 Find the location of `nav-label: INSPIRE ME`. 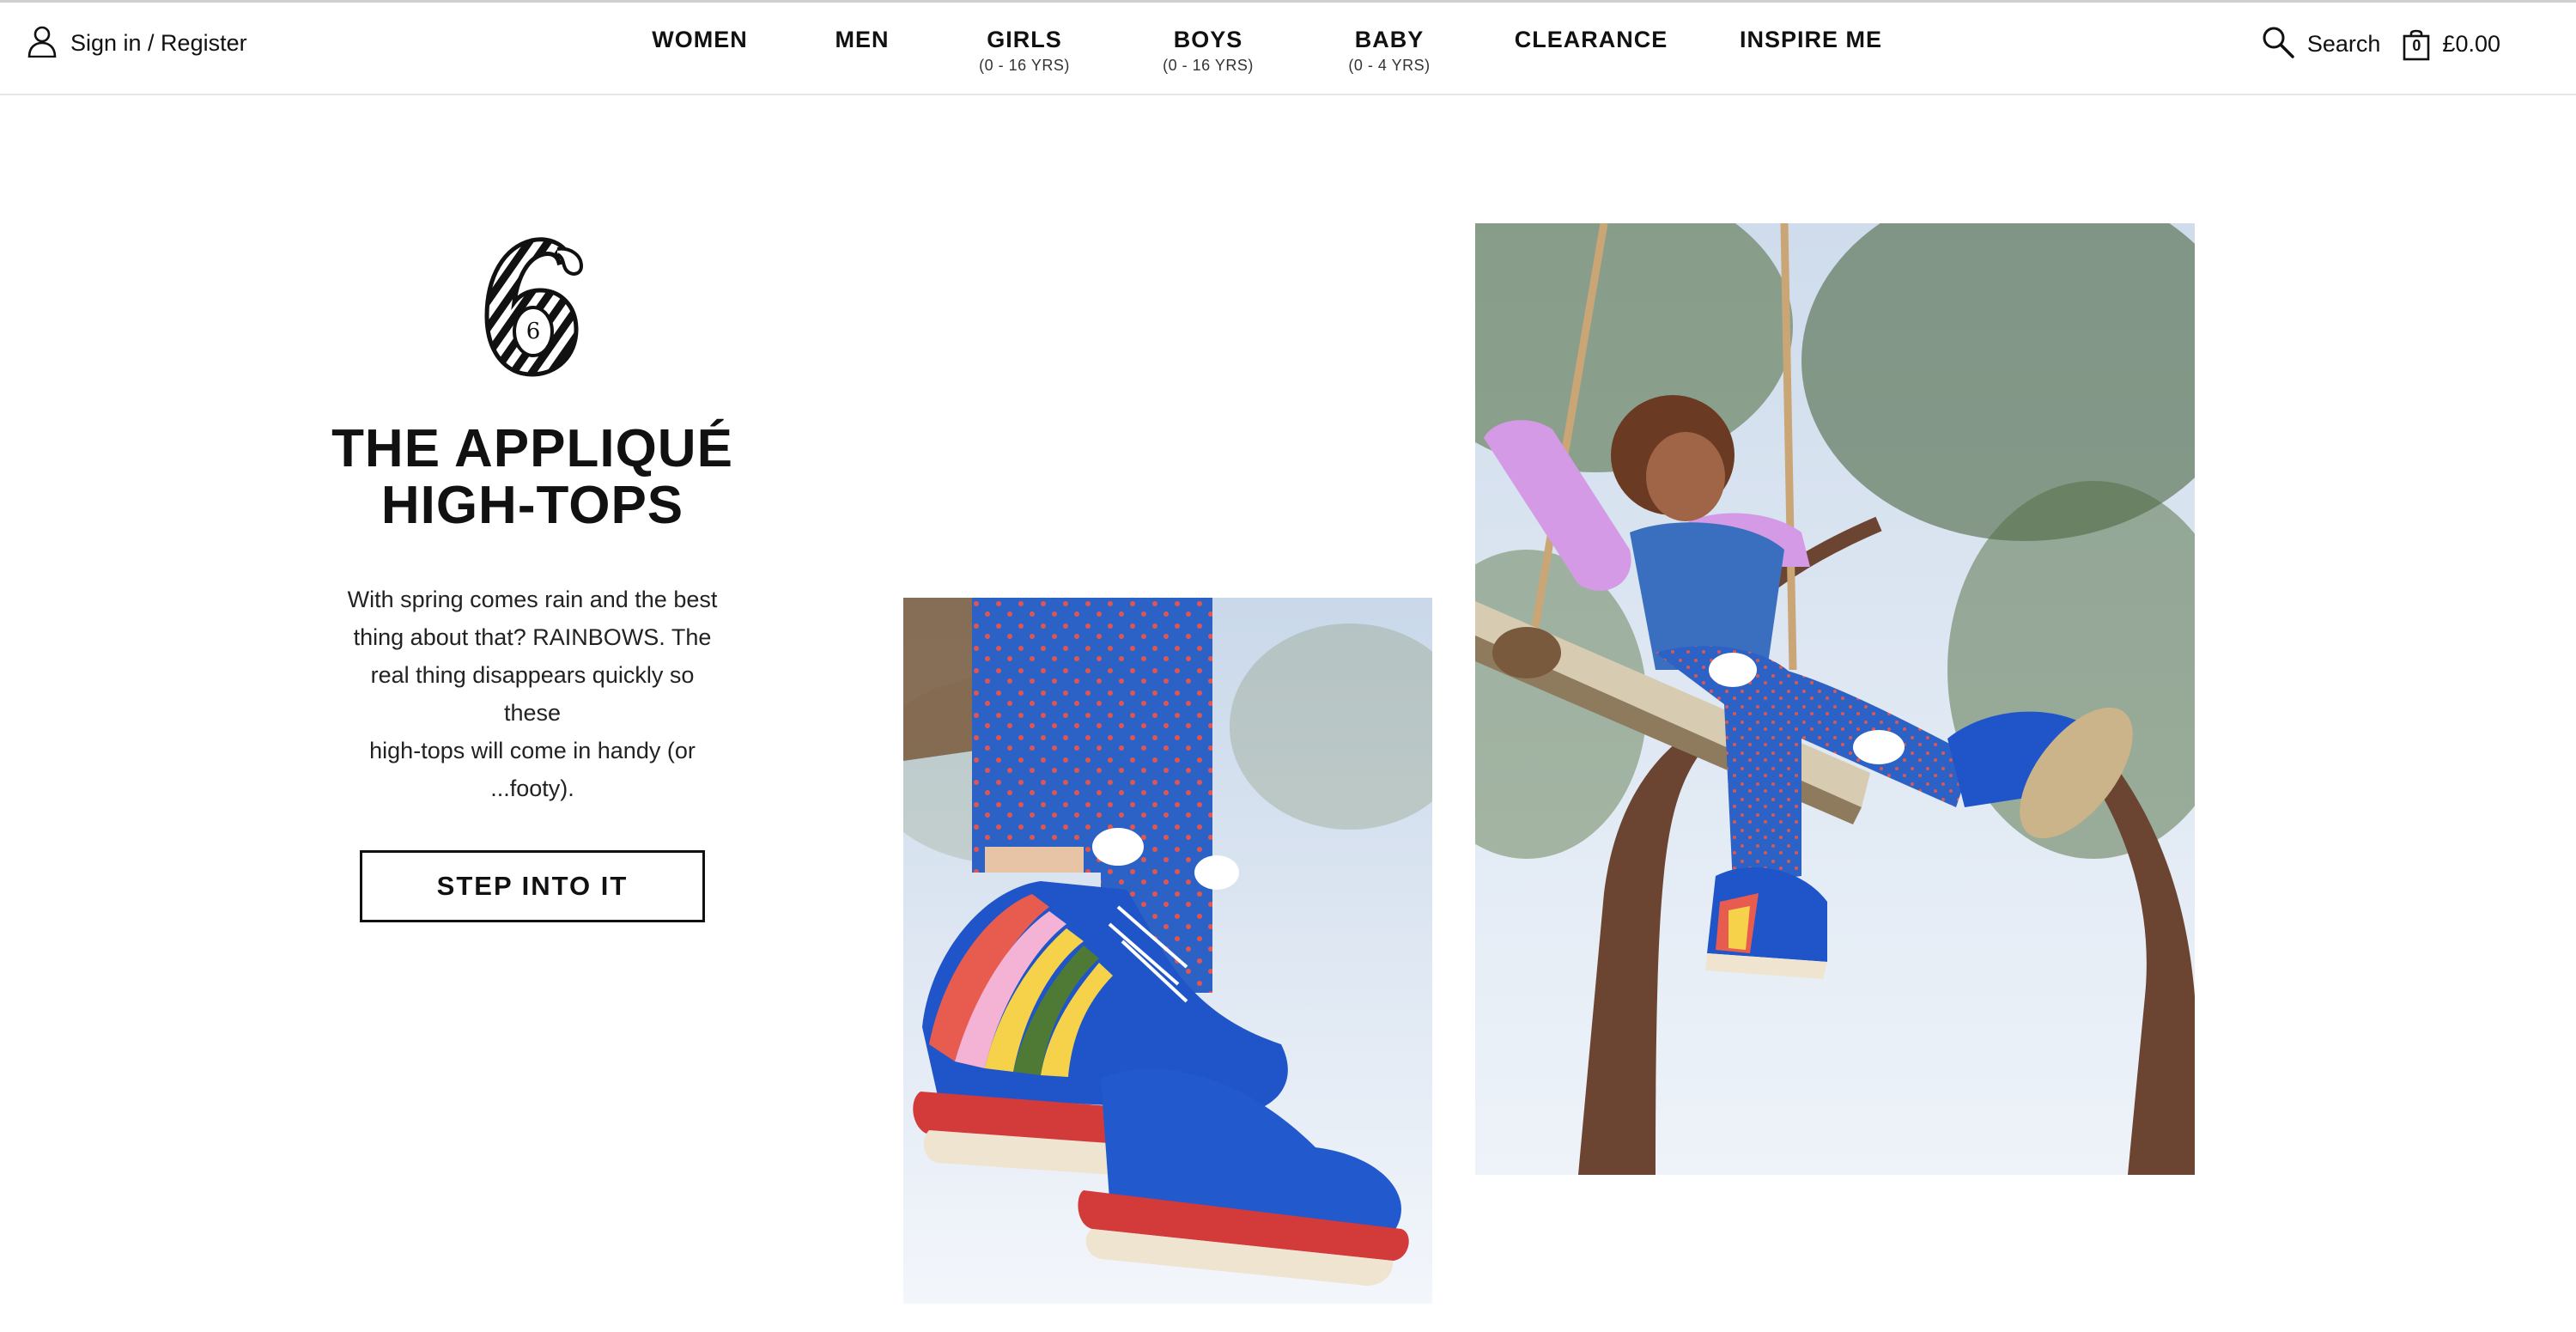

nav-label: INSPIRE ME is located at coordinates (1811, 39).